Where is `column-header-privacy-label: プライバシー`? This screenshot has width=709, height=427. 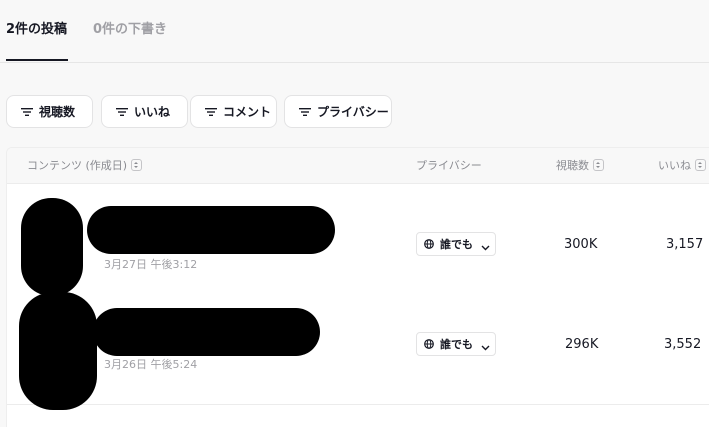
column-header-privacy-label: プライバシー is located at coordinates (449, 165).